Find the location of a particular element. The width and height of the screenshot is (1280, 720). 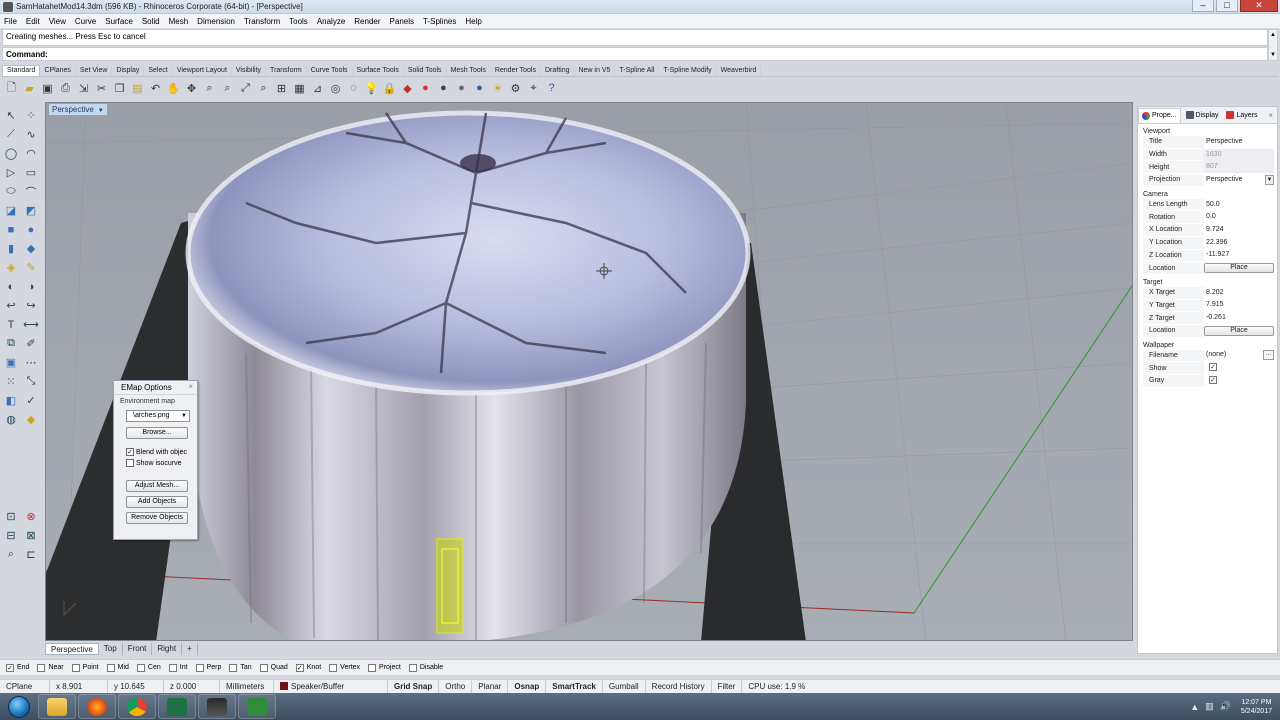

new-icon: 🗋 is located at coordinates (11, 88).